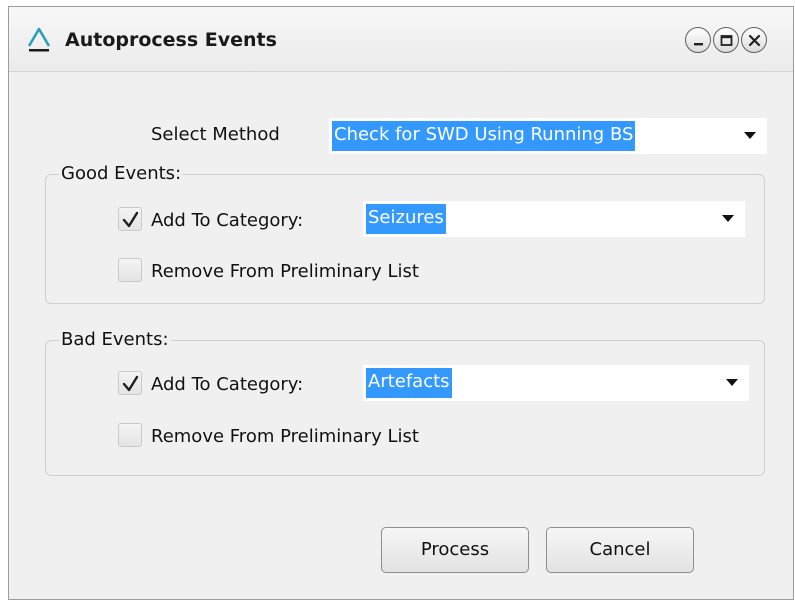 This screenshot has width=795, height=601. I want to click on good-add-category-label: Add To Category:, so click(227, 220).